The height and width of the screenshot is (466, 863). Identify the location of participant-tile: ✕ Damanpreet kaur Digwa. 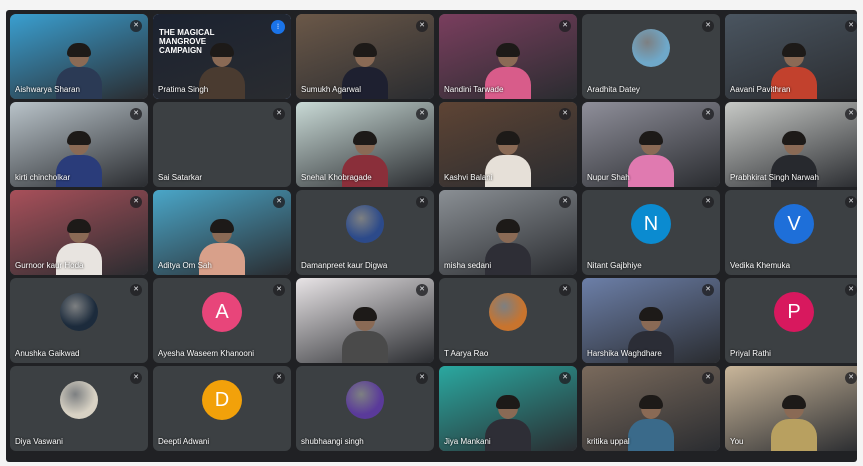
(365, 232).